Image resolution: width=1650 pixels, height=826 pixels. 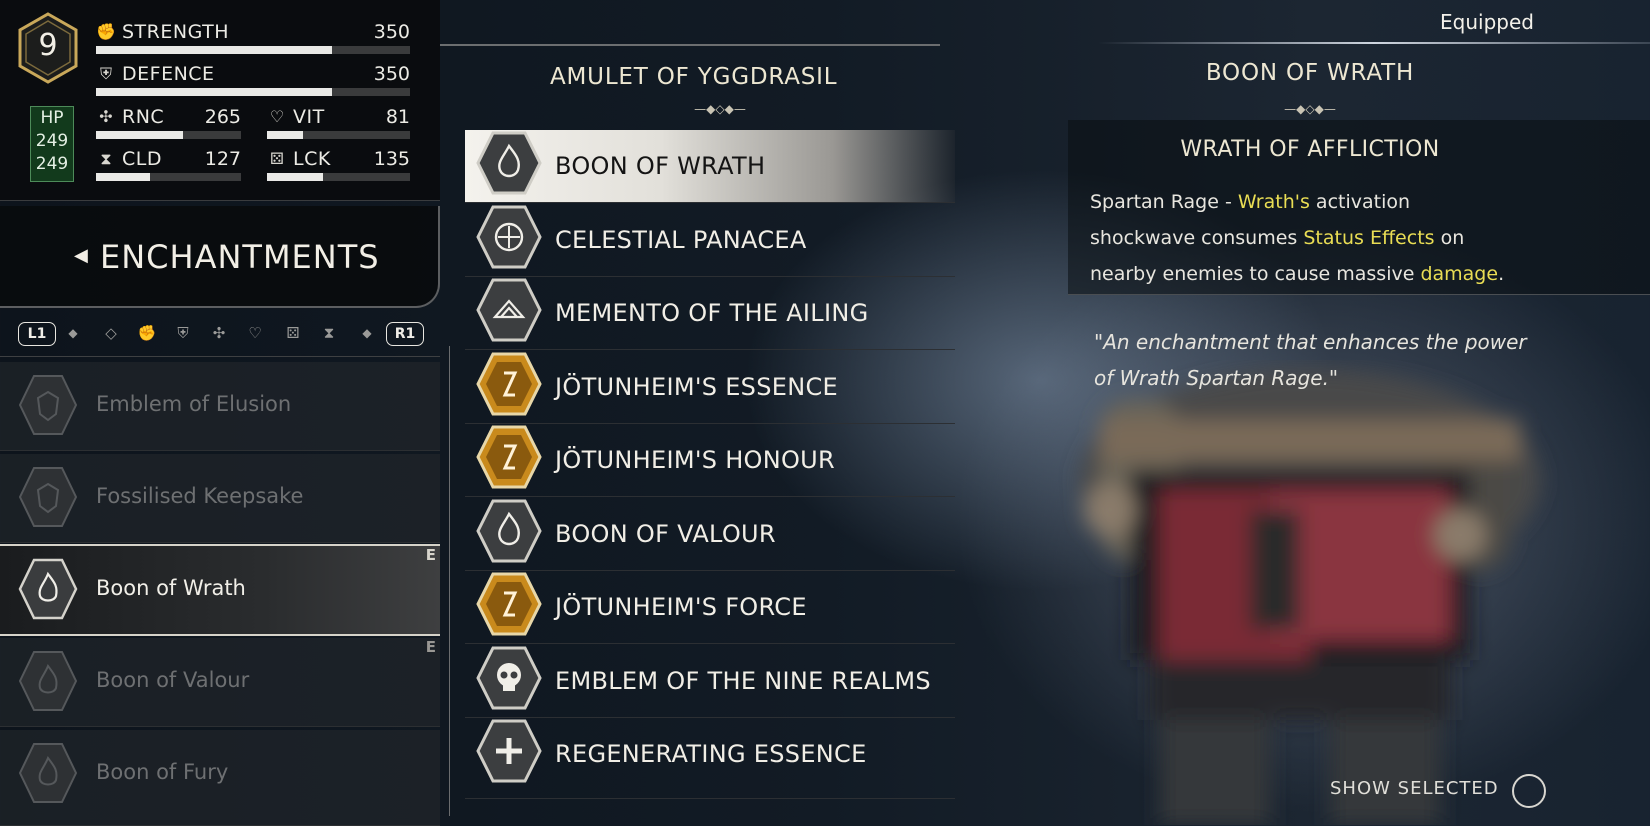 What do you see at coordinates (695, 460) in the screenshot?
I see `slot-name: JÖTUNHEIM'S HONOUR` at bounding box center [695, 460].